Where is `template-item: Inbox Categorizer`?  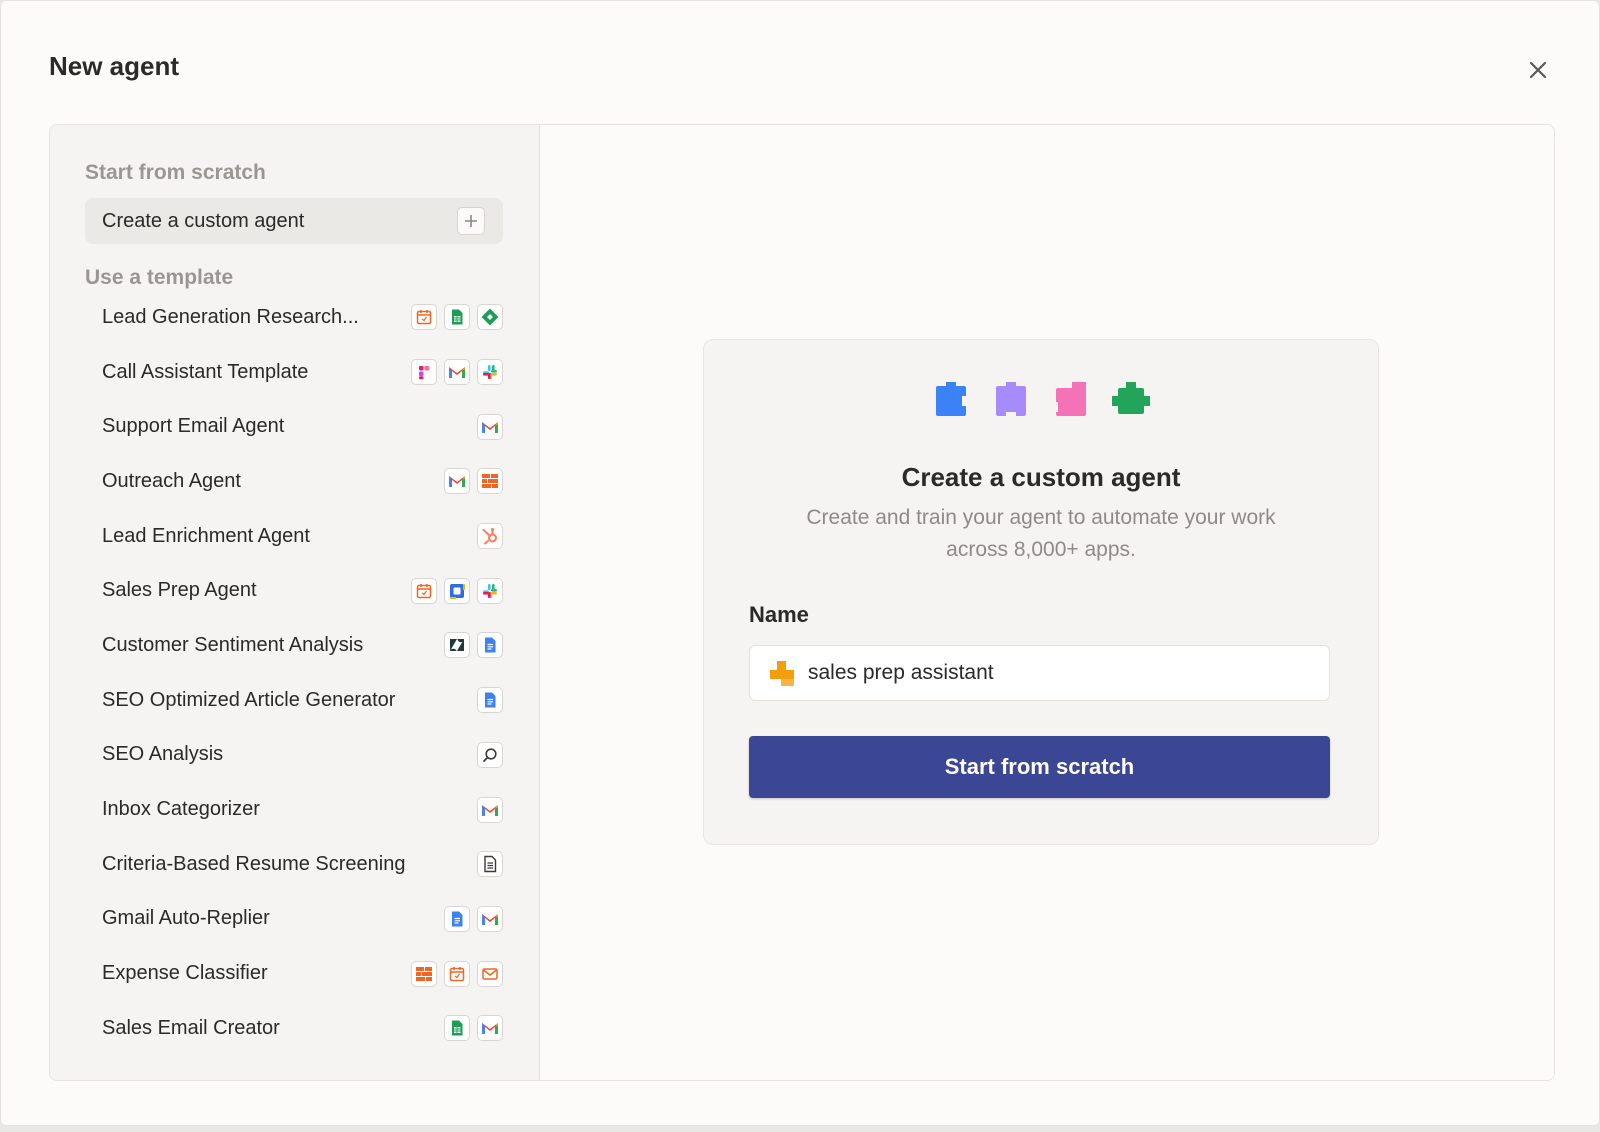
template-item: Inbox Categorizer is located at coordinates (294, 809).